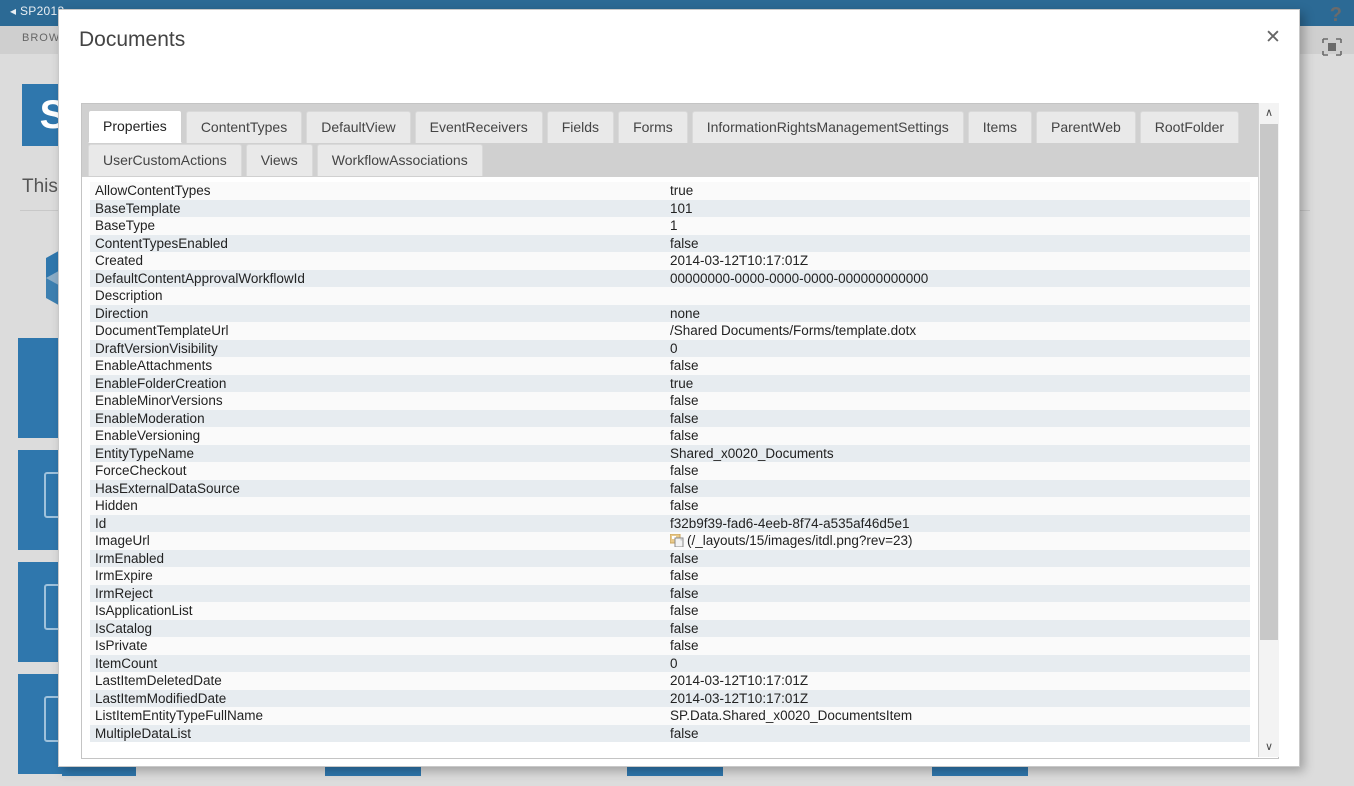 Image resolution: width=1354 pixels, height=786 pixels. What do you see at coordinates (126, 663) in the screenshot?
I see `property-name: ItemCount` at bounding box center [126, 663].